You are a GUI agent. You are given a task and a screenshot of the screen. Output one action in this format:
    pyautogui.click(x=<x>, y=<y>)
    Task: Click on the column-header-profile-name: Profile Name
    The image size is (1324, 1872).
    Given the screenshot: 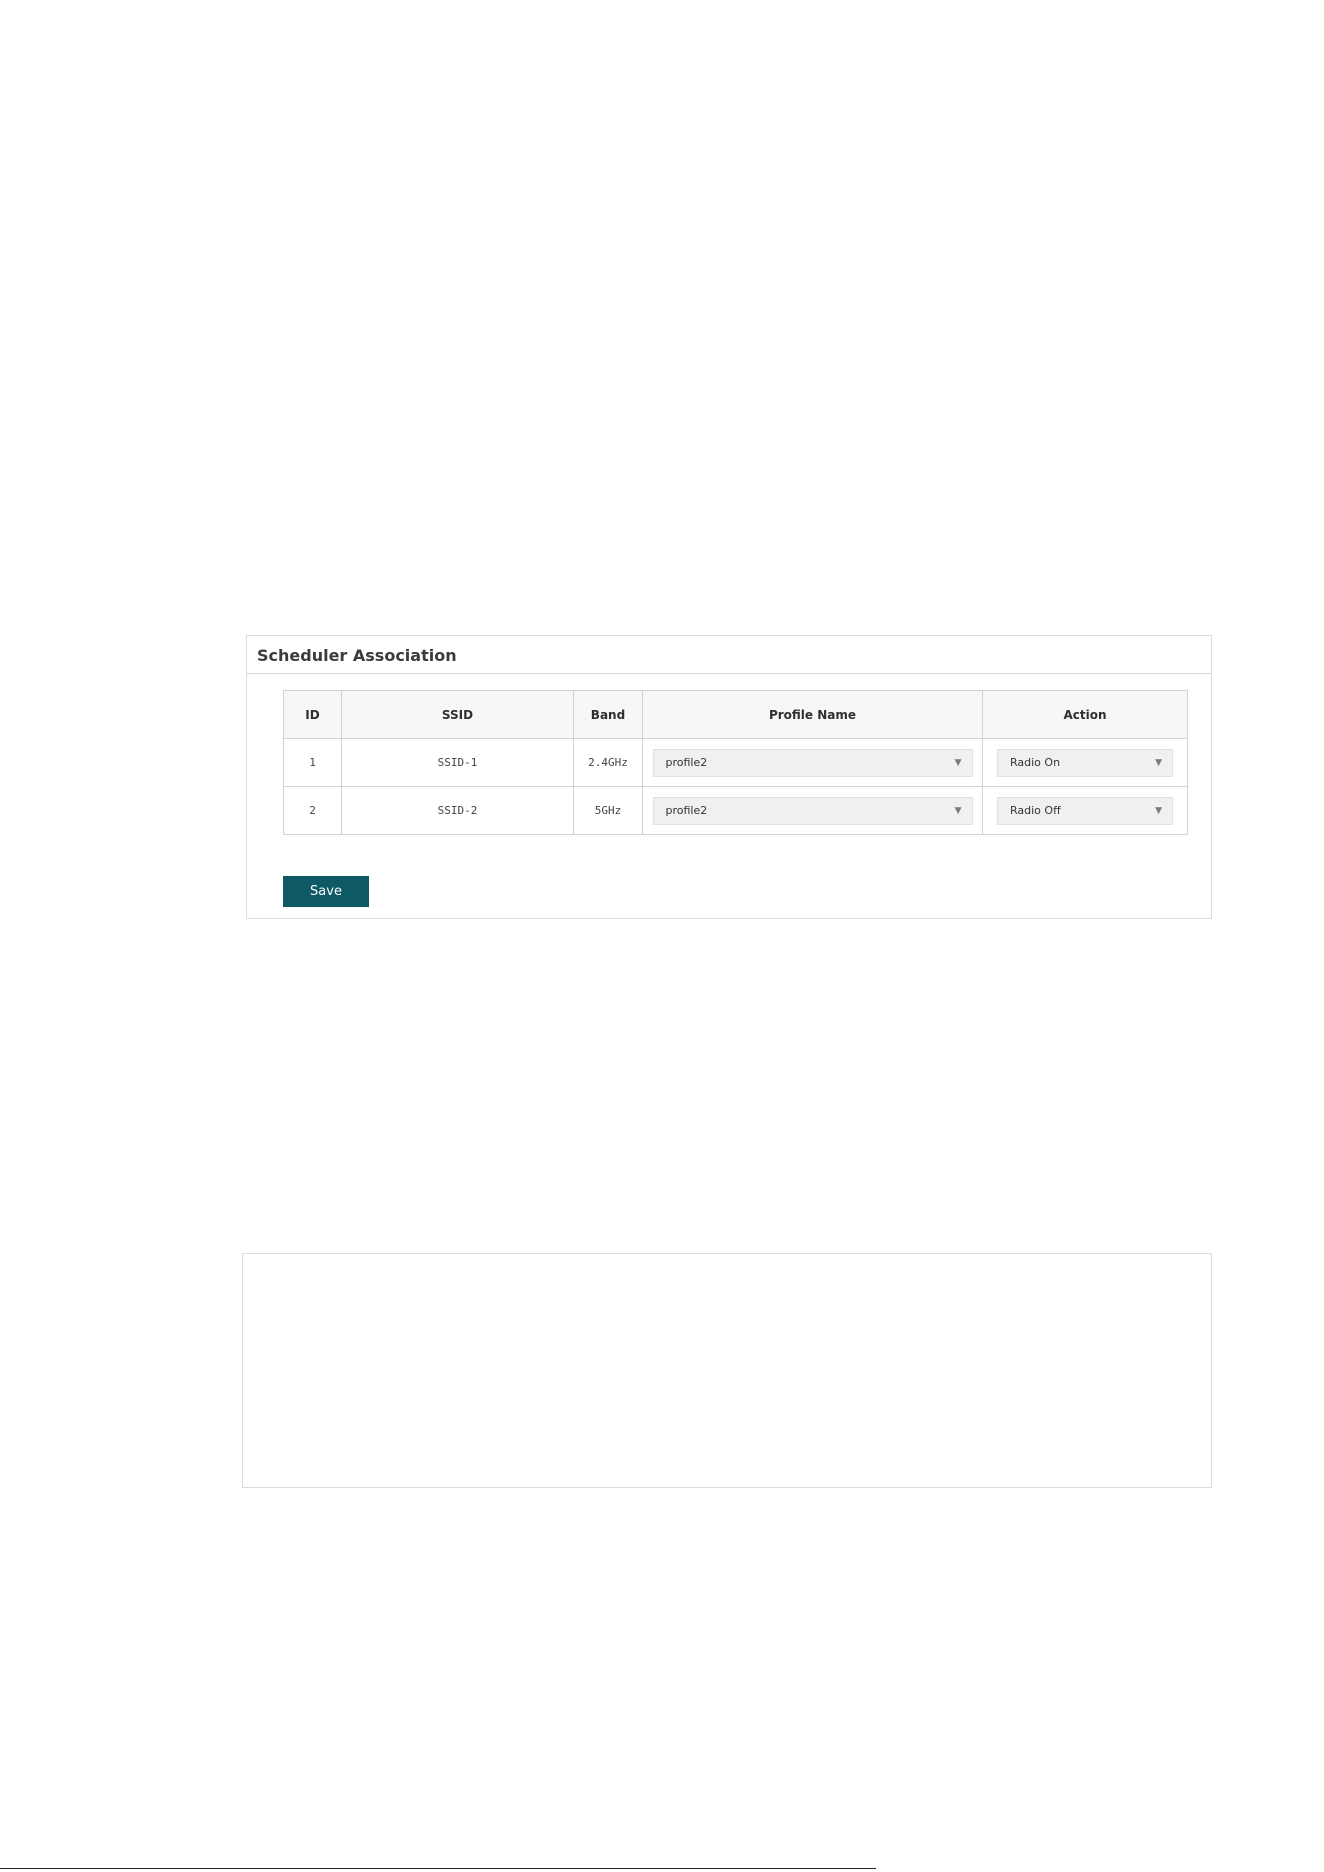 What is the action you would take?
    pyautogui.click(x=812, y=714)
    